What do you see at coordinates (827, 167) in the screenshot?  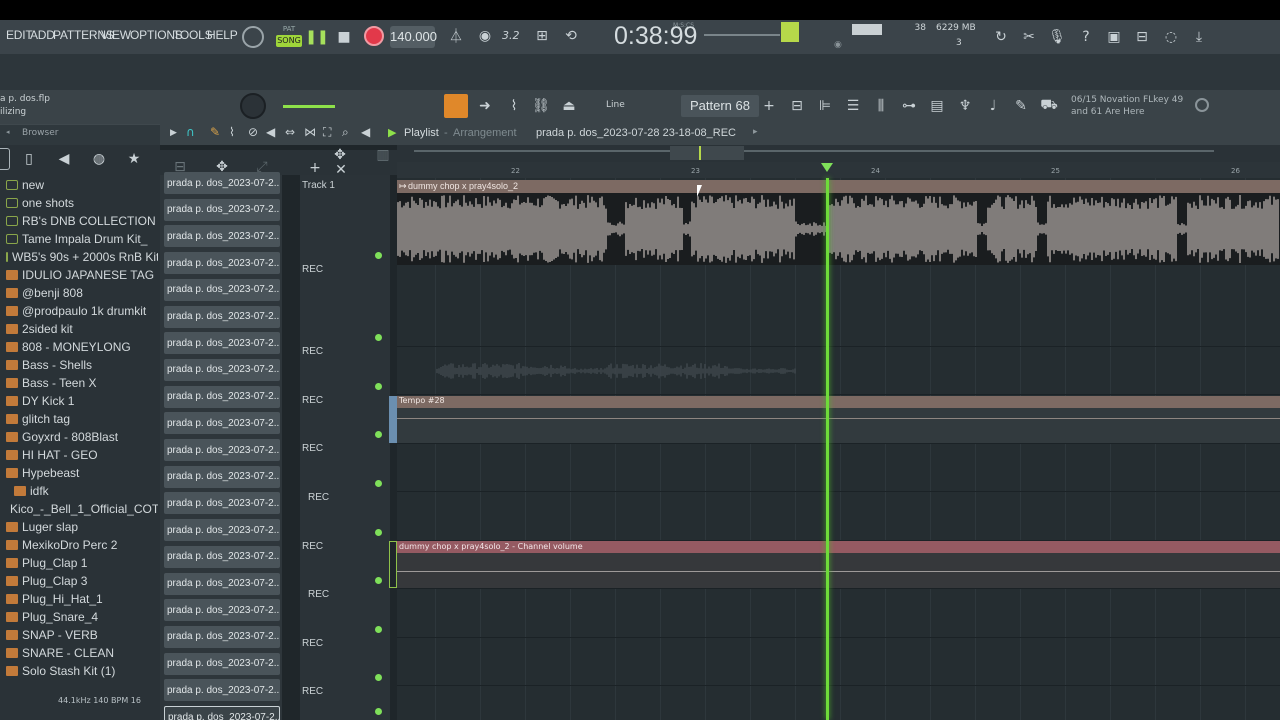 I see `playhead-marker` at bounding box center [827, 167].